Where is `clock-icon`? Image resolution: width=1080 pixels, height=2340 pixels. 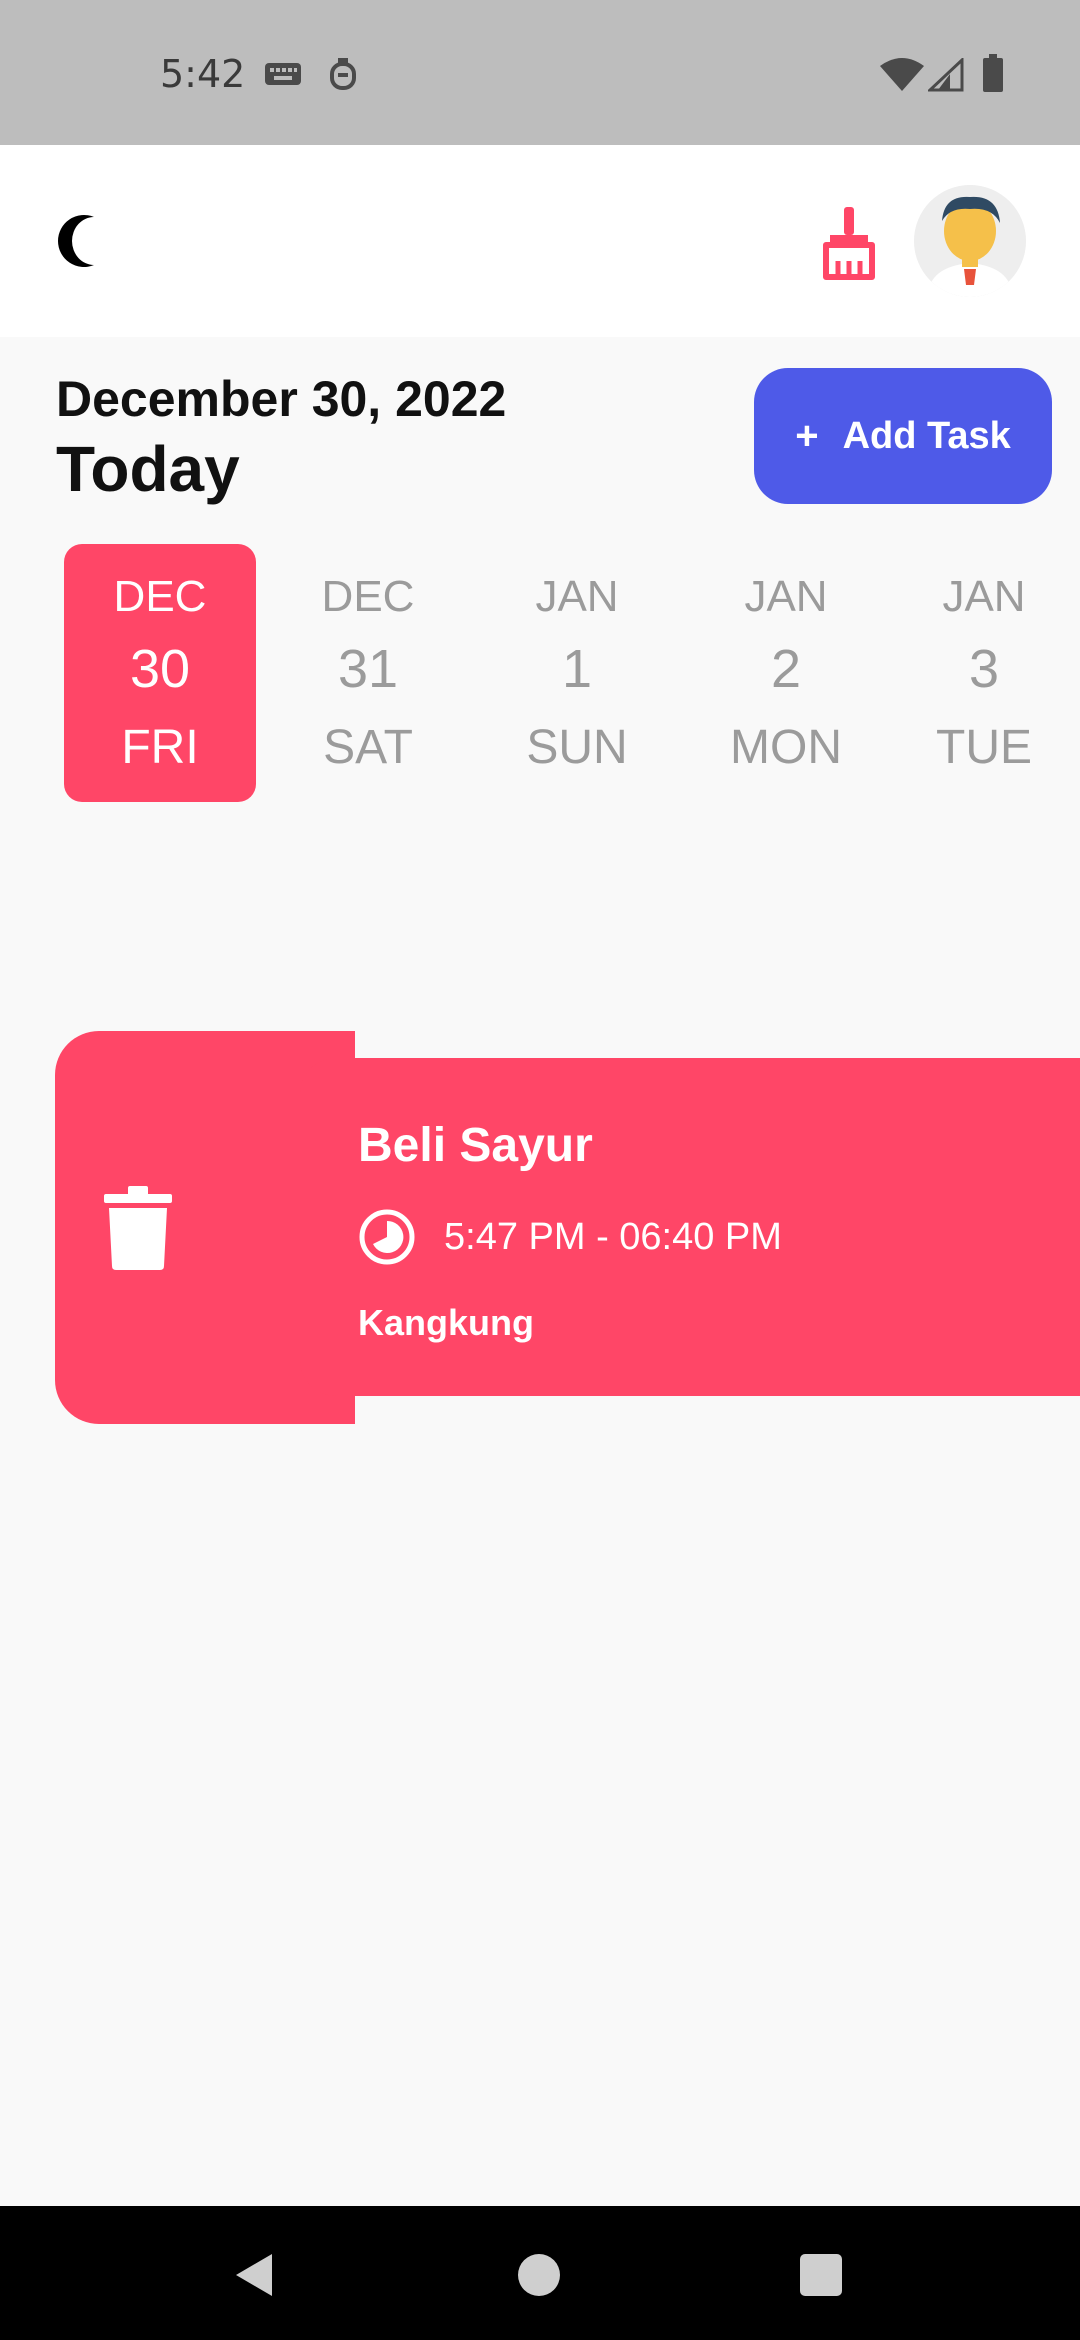 clock-icon is located at coordinates (387, 1237).